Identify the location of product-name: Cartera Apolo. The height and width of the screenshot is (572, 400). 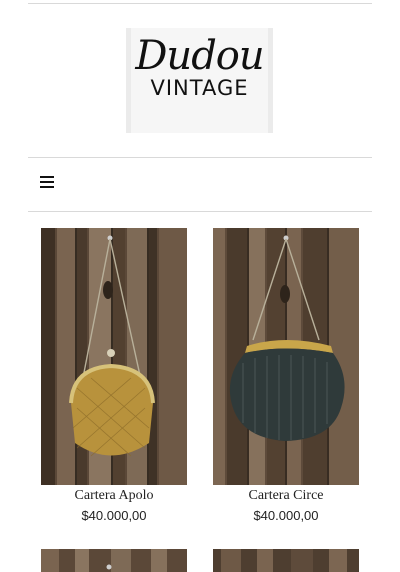
(114, 496).